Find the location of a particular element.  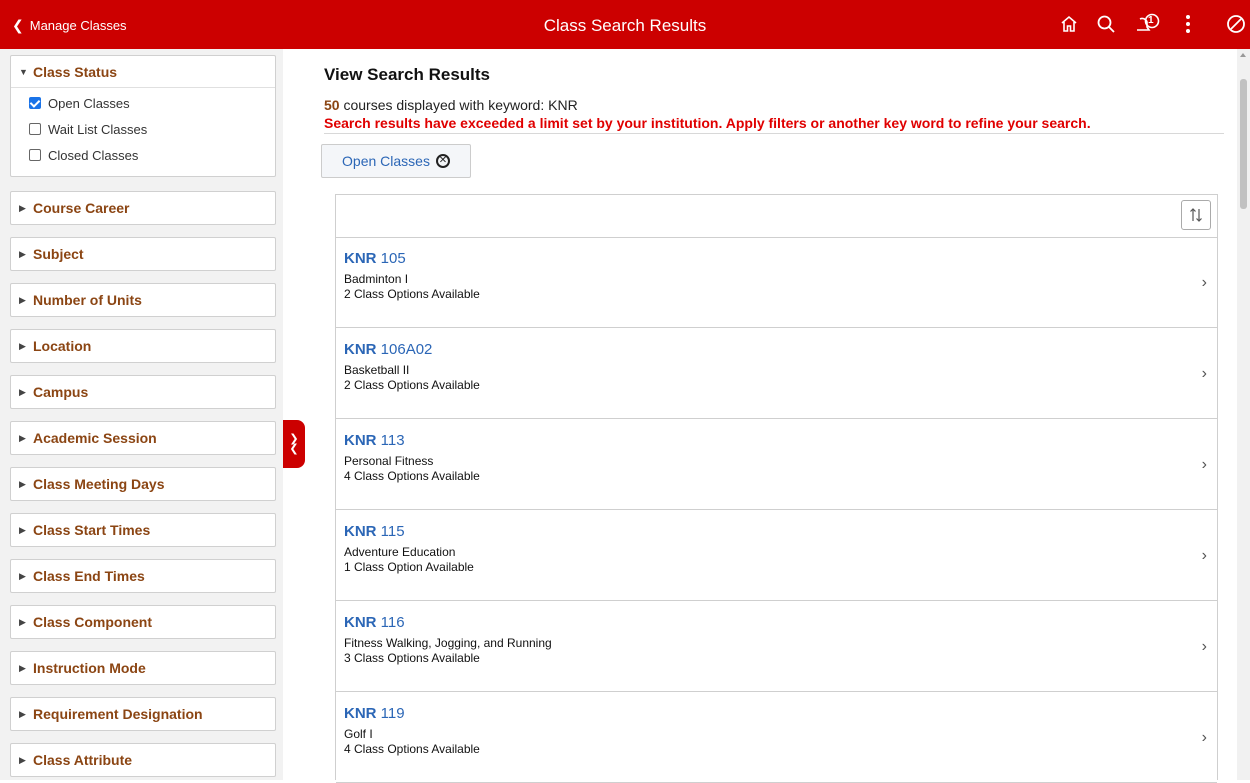

back-button-label: Manage Classes is located at coordinates (78, 25).